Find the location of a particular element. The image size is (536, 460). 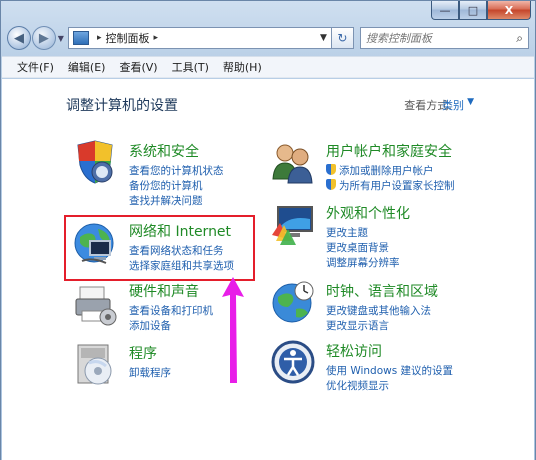

address-dropdown-icon: ▼ is located at coordinates (323, 38).